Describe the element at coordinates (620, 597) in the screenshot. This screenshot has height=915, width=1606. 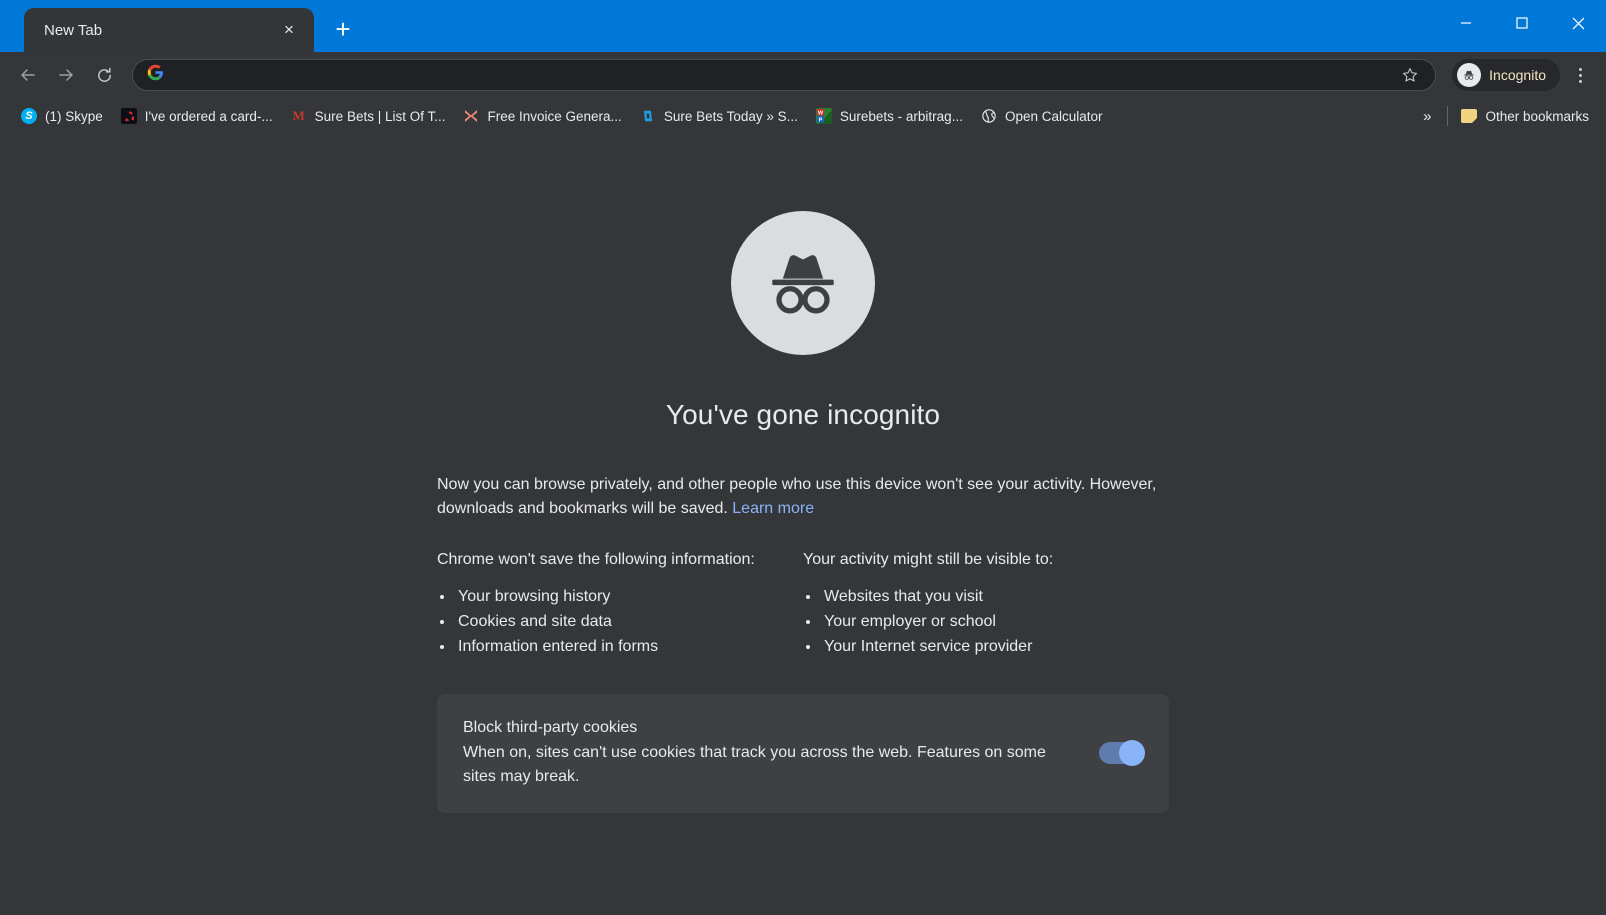
I see `list-item: Your browsing history` at that location.